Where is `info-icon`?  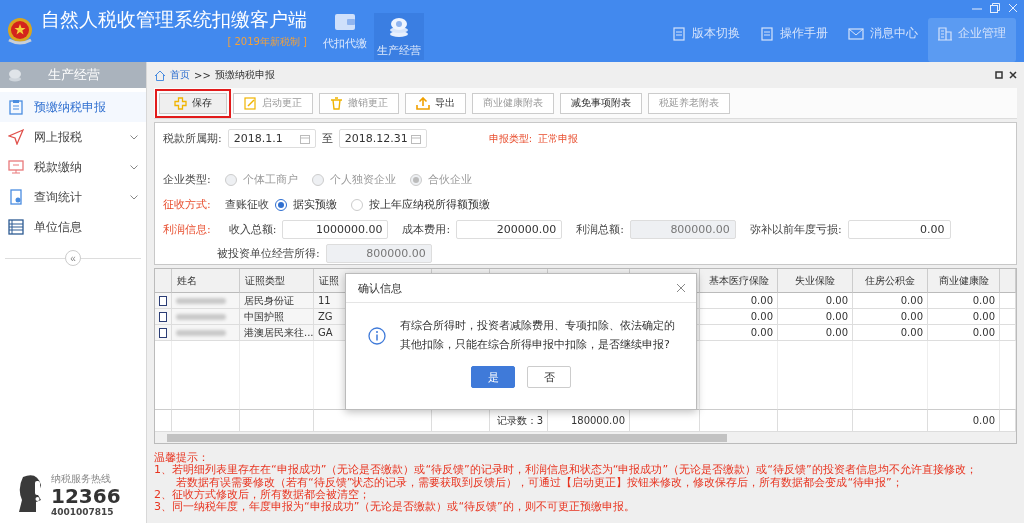 info-icon is located at coordinates (377, 335).